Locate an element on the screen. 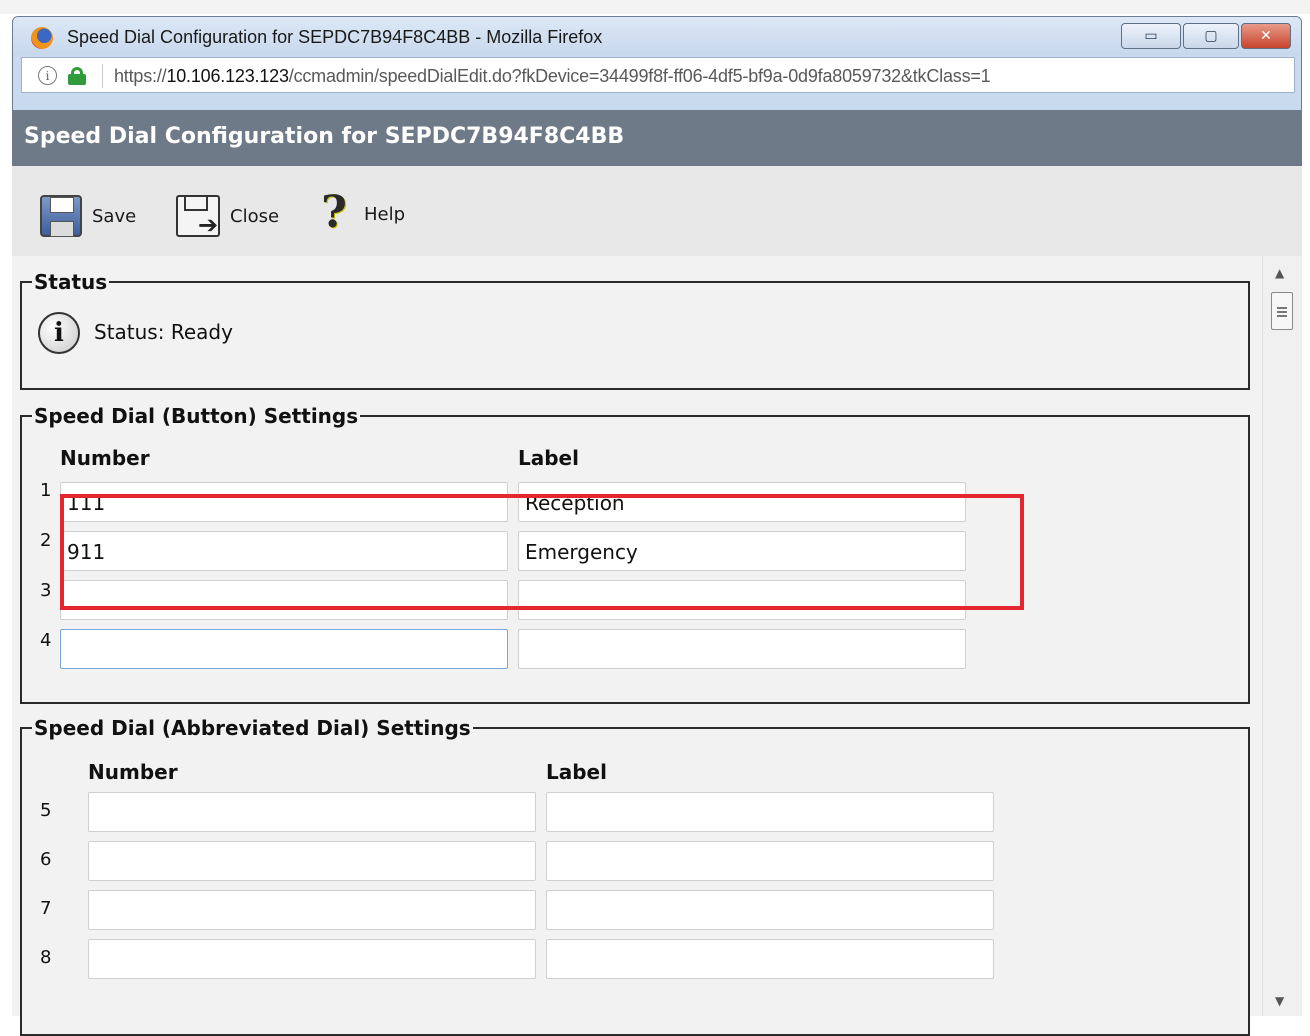 This screenshot has width=1310, height=1036. row-number: 7 is located at coordinates (46, 908).